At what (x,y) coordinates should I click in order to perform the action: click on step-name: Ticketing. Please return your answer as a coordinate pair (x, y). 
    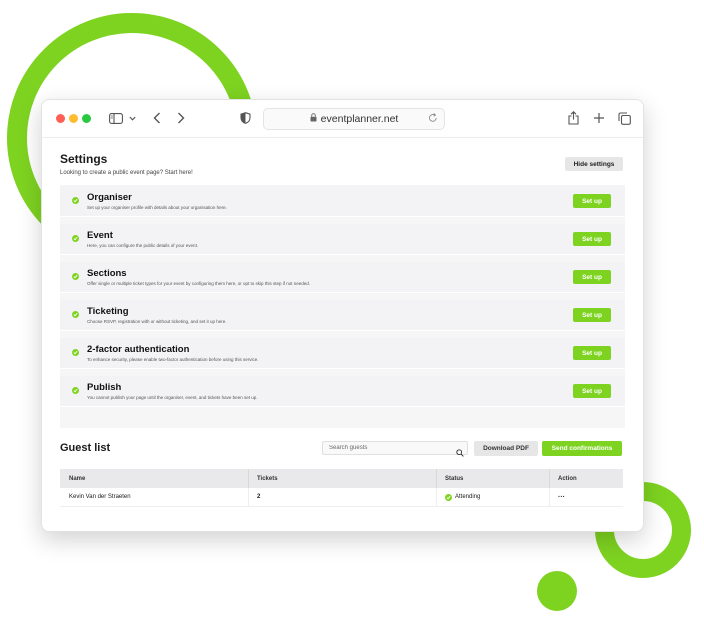
    Looking at the image, I should click on (108, 311).